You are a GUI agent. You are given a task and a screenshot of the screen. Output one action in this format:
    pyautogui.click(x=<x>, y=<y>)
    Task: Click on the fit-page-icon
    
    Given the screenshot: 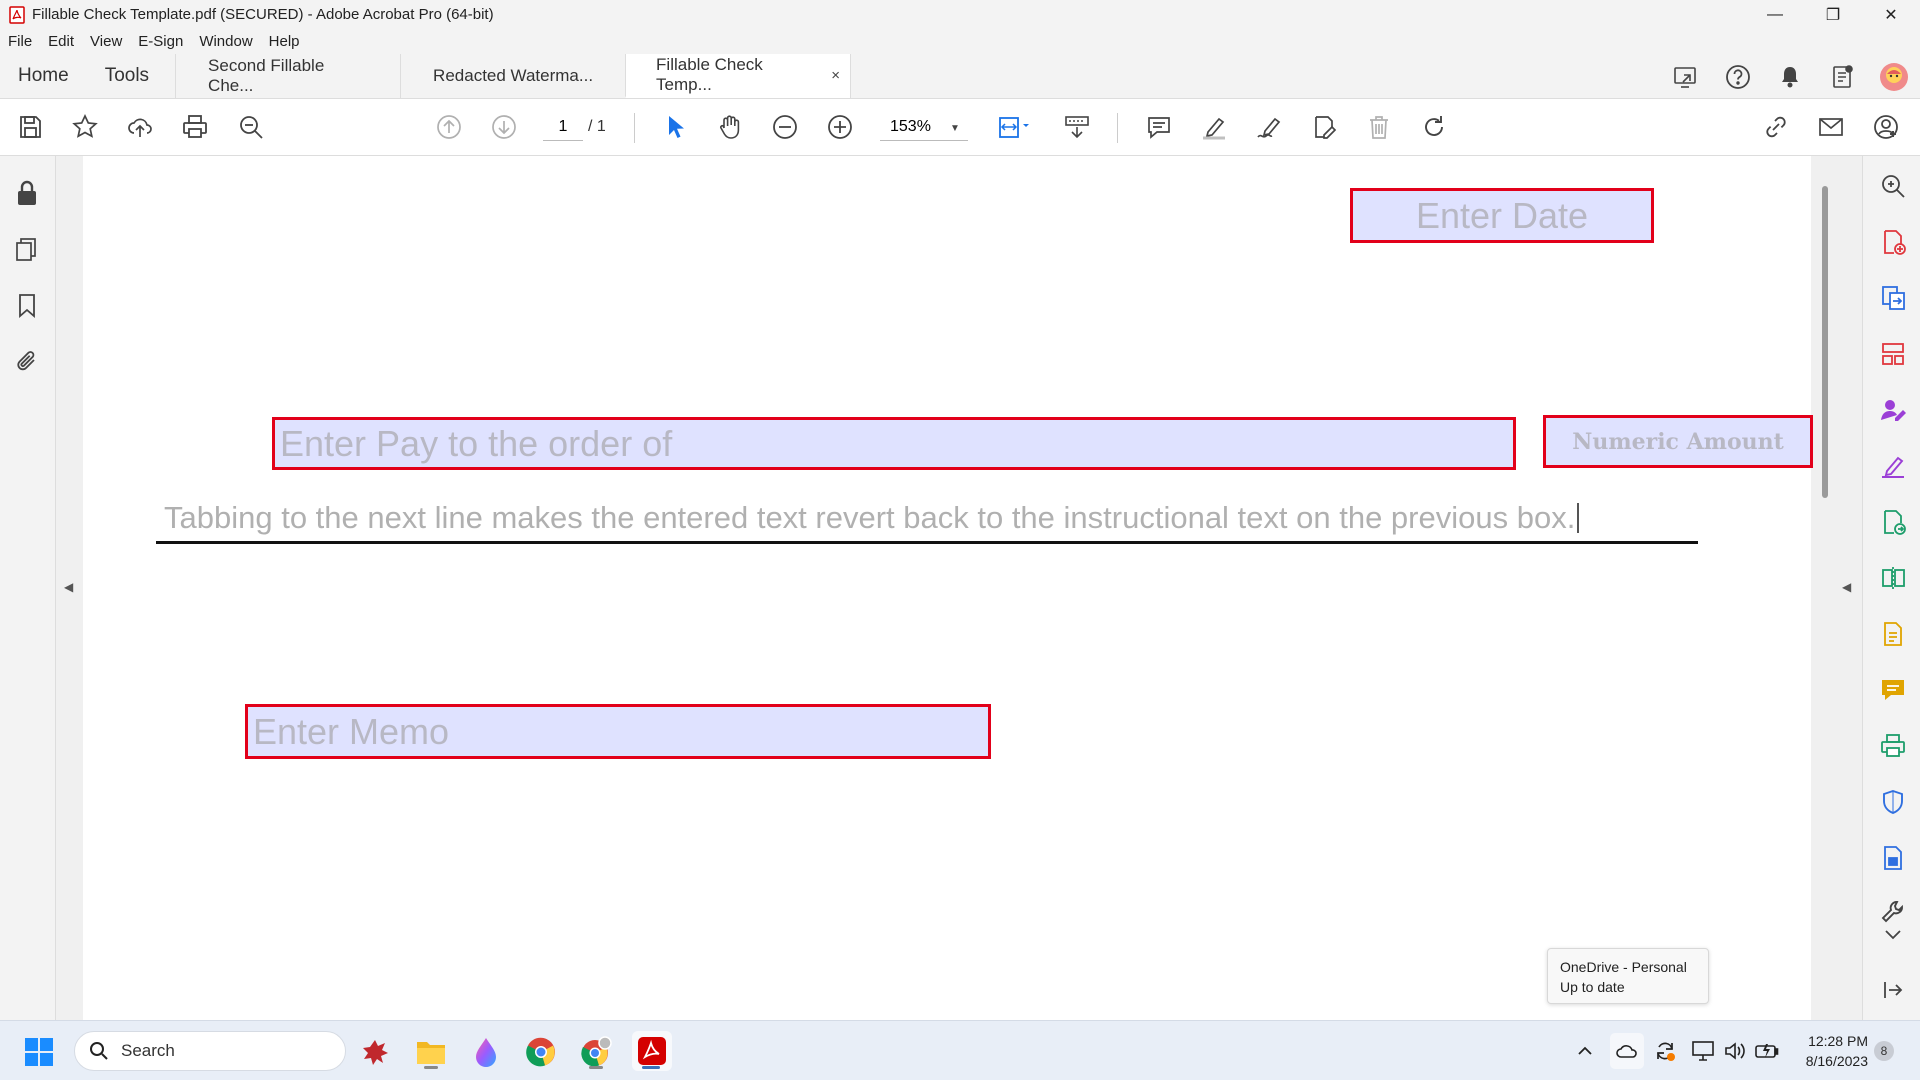 What is the action you would take?
    pyautogui.click(x=1014, y=127)
    